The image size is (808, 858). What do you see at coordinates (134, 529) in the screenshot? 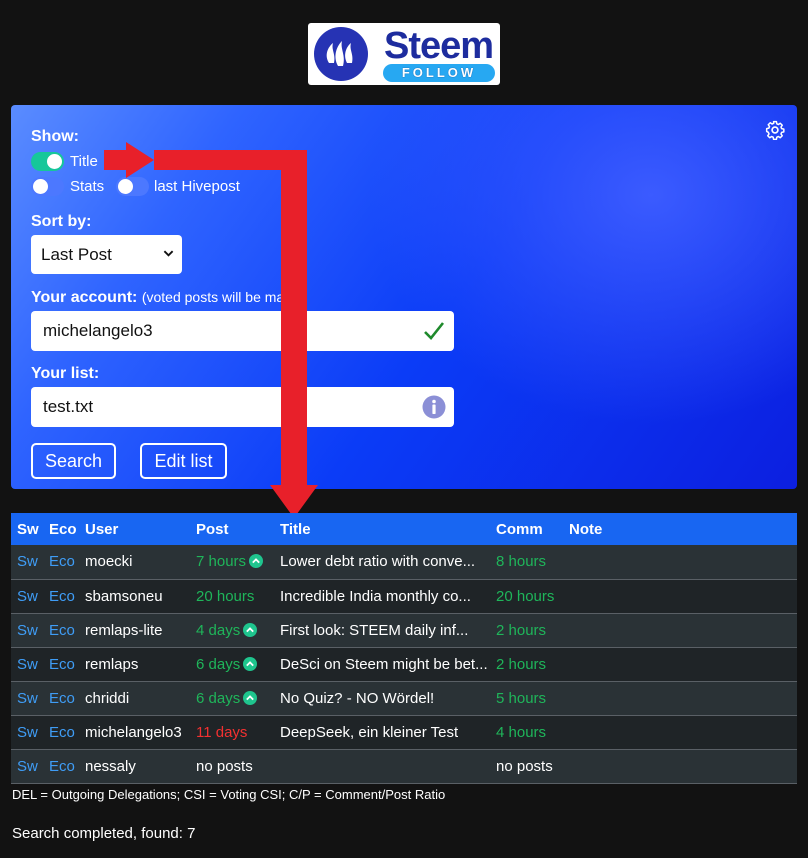
I see `col-header-user: User` at bounding box center [134, 529].